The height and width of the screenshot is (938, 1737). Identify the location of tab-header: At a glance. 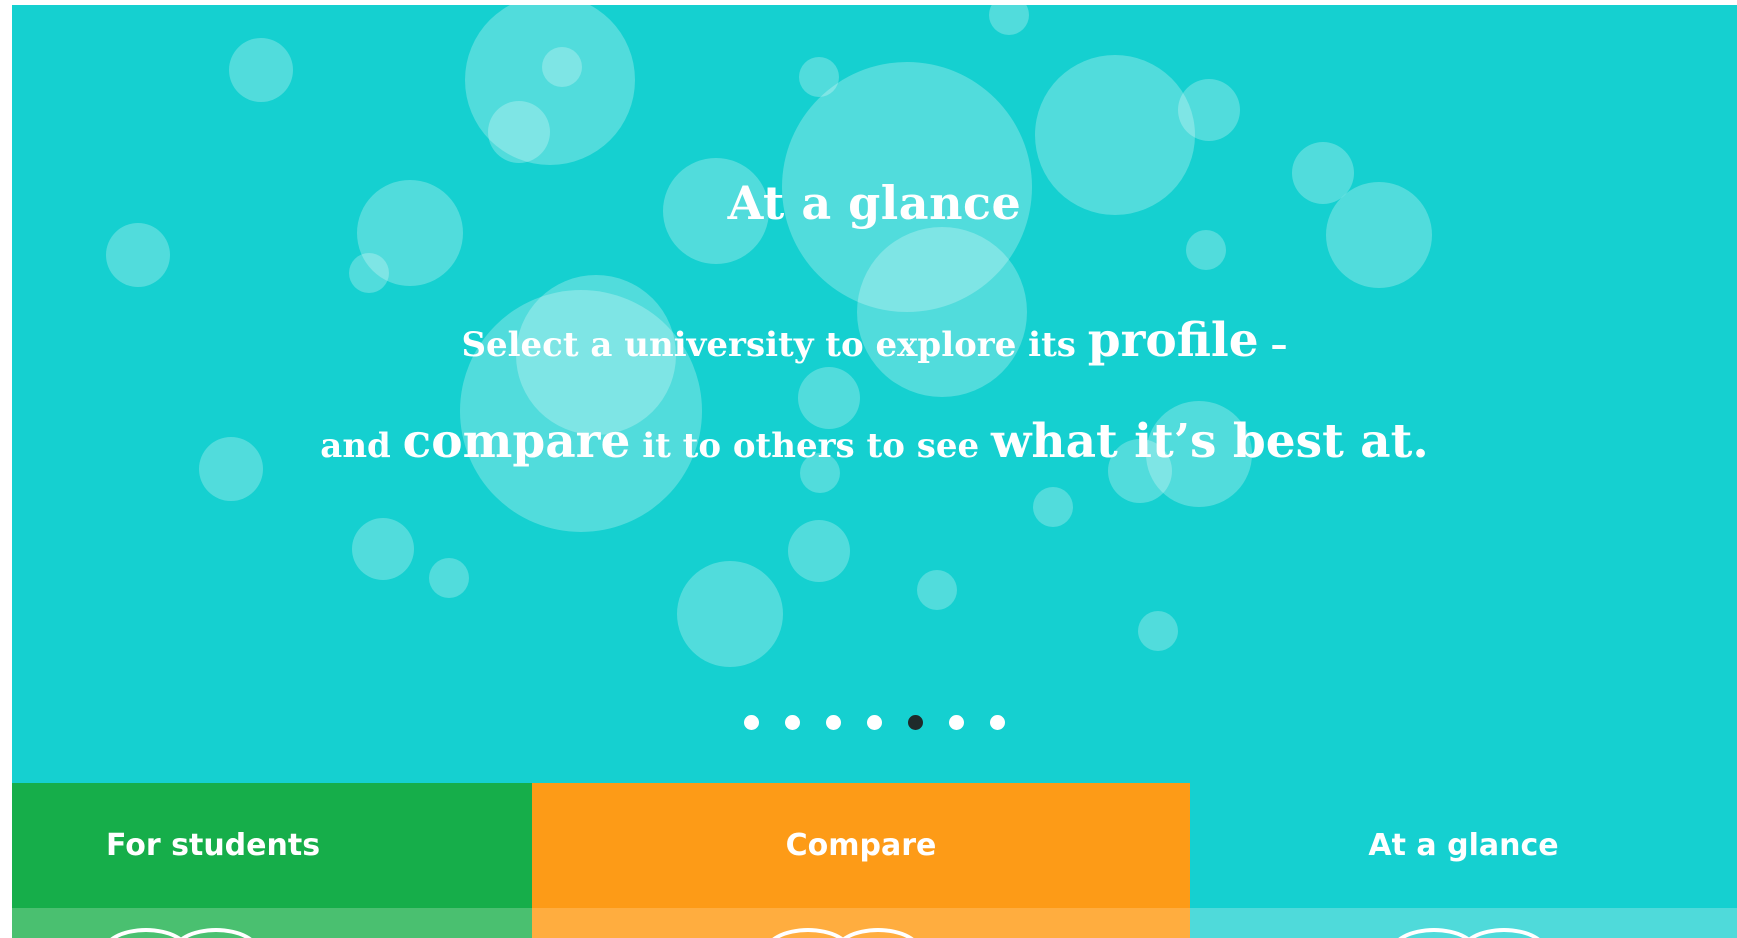
(1463, 845).